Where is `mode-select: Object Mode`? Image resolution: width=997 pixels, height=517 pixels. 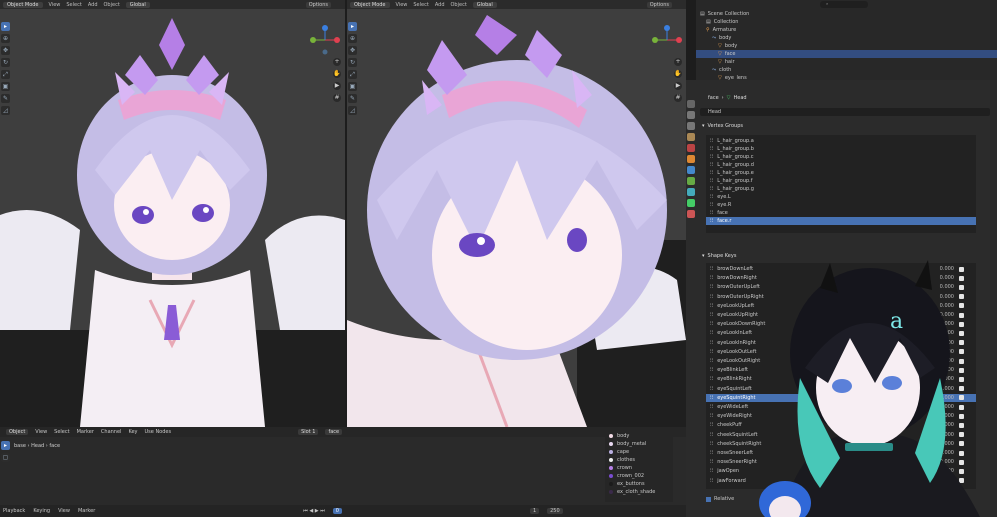 mode-select: Object Mode is located at coordinates (23, 4).